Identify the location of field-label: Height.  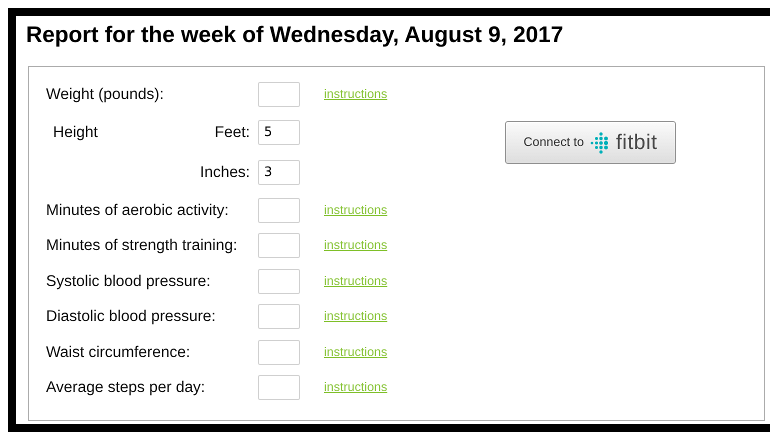
(75, 132).